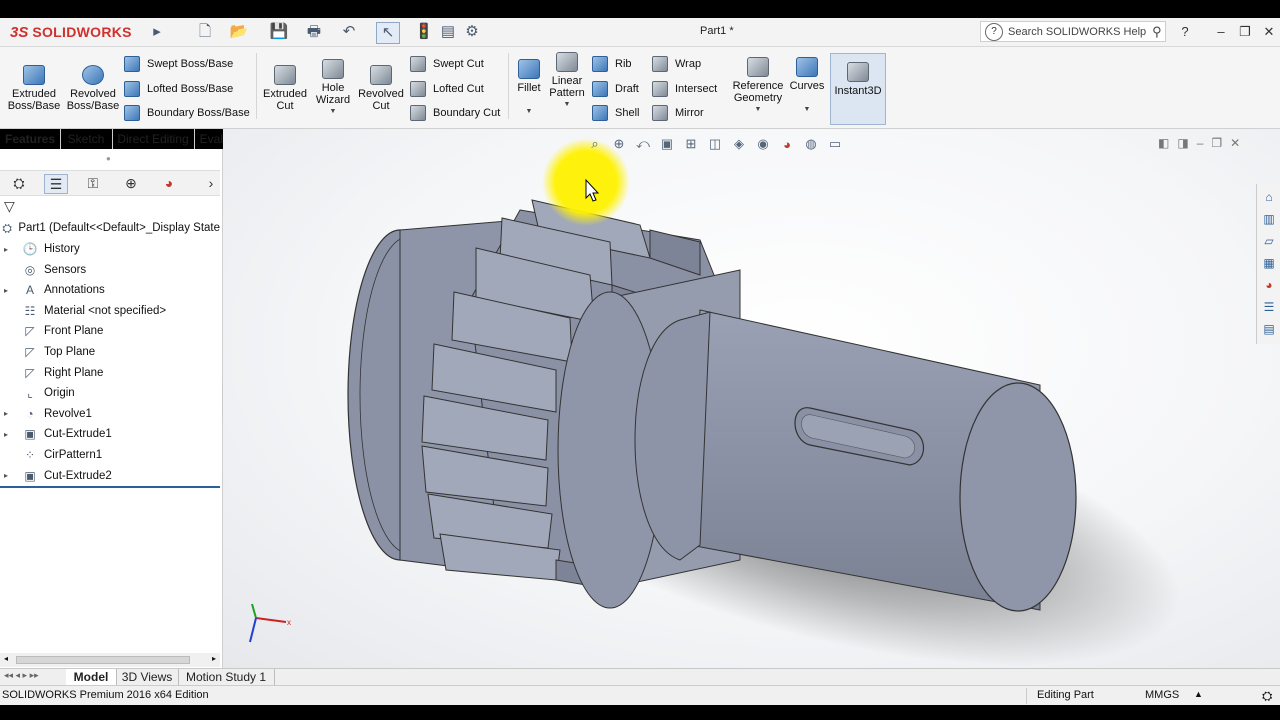  I want to click on configurationmanager-icon: ⚿, so click(93, 183).